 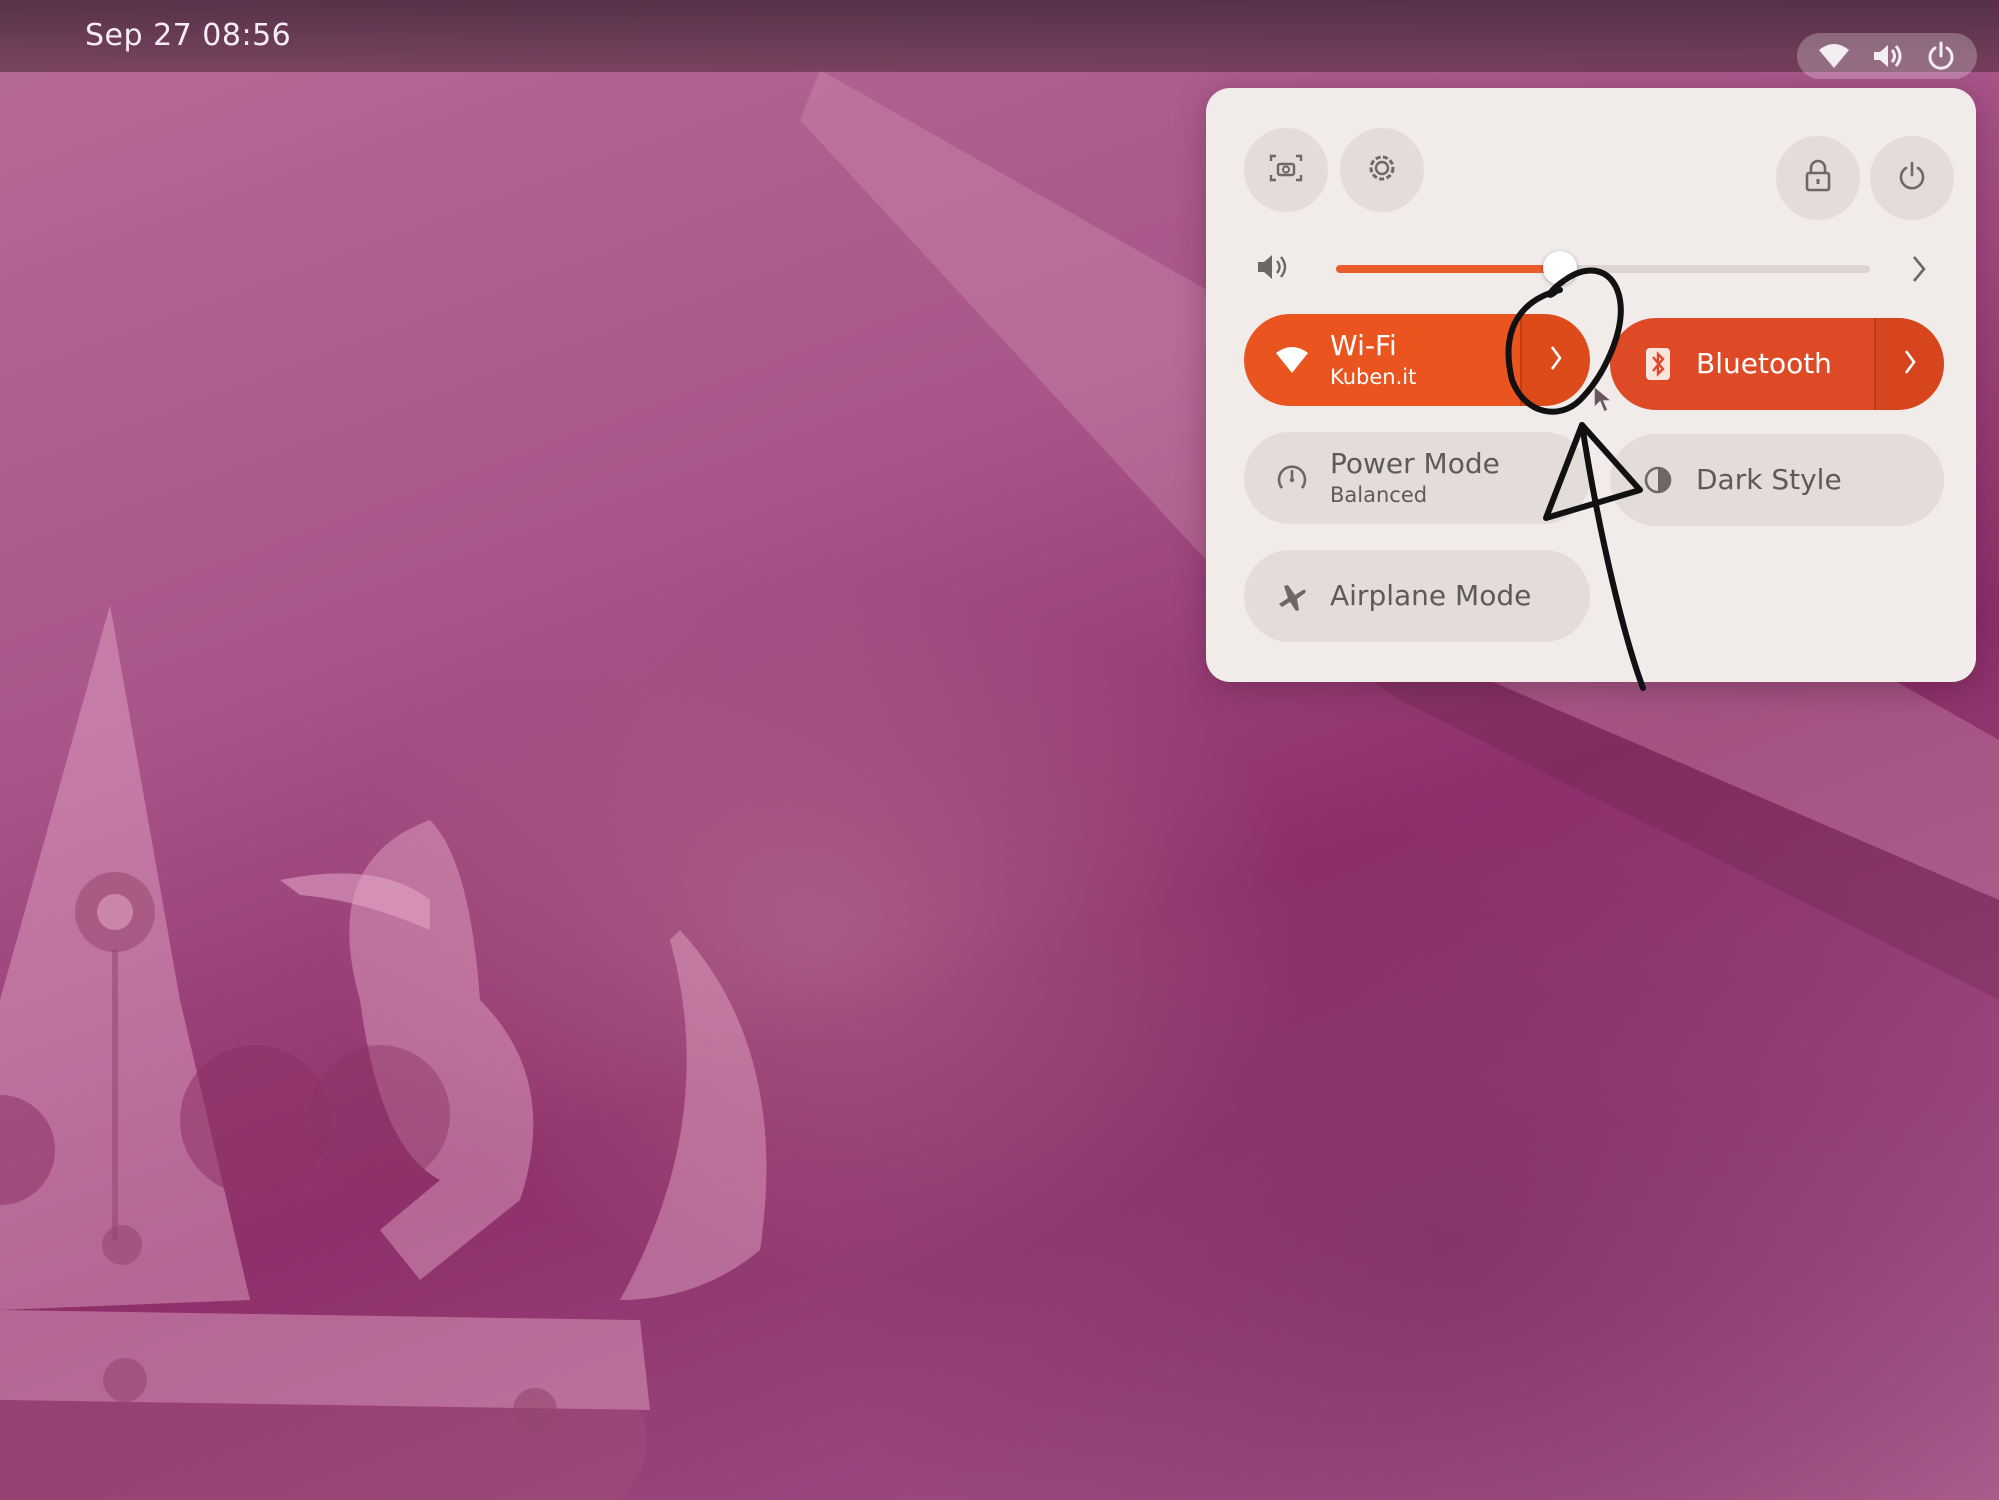 I want to click on lock-icon, so click(x=1818, y=178).